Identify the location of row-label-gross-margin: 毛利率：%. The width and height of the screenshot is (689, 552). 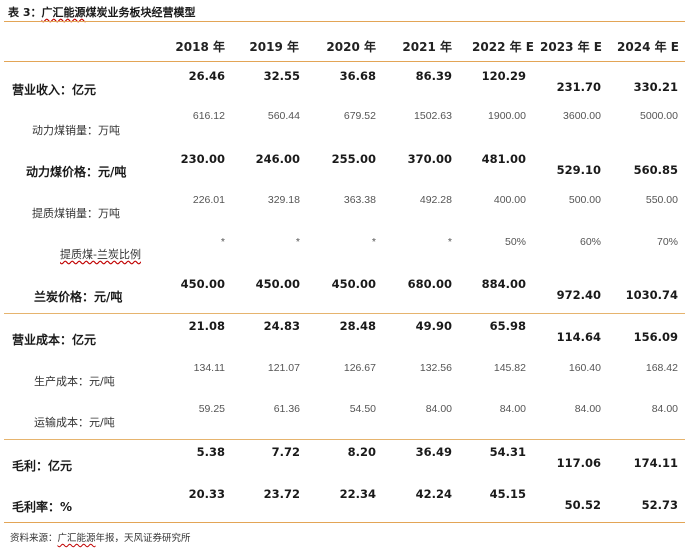
(42, 507).